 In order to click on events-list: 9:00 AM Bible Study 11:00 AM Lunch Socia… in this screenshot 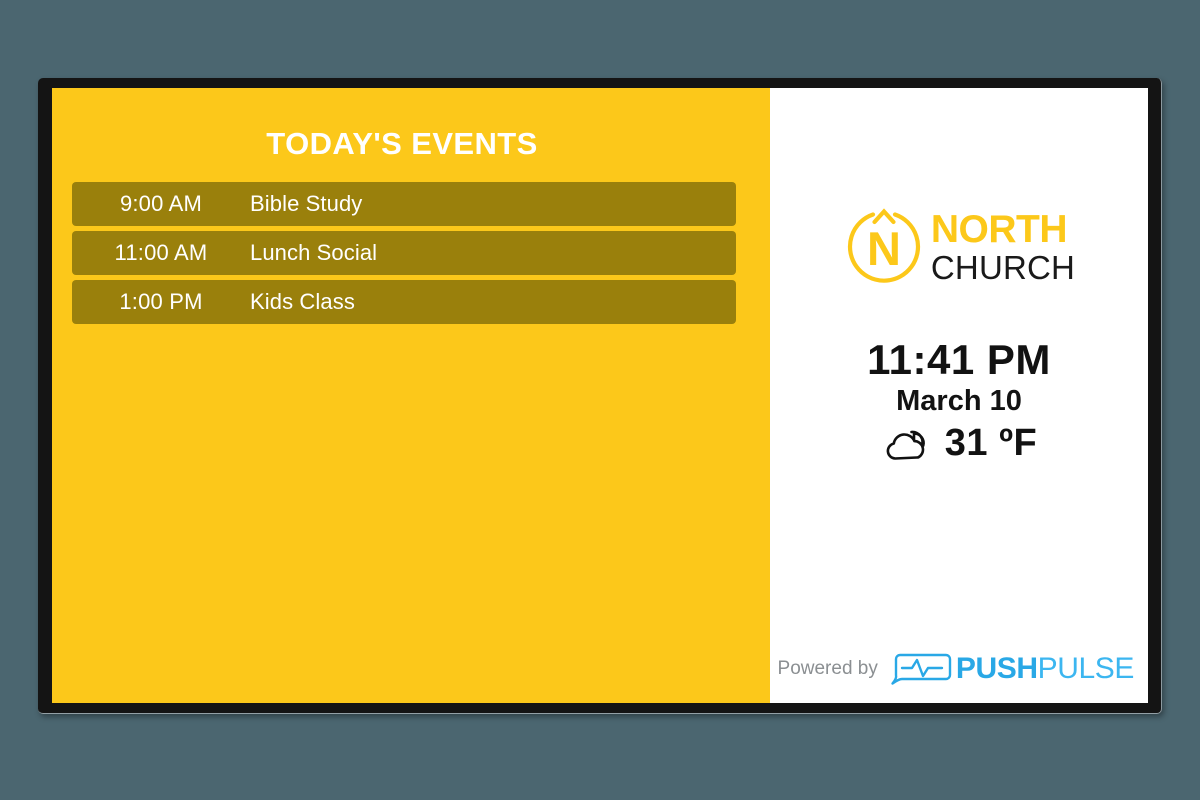, I will do `click(404, 255)`.